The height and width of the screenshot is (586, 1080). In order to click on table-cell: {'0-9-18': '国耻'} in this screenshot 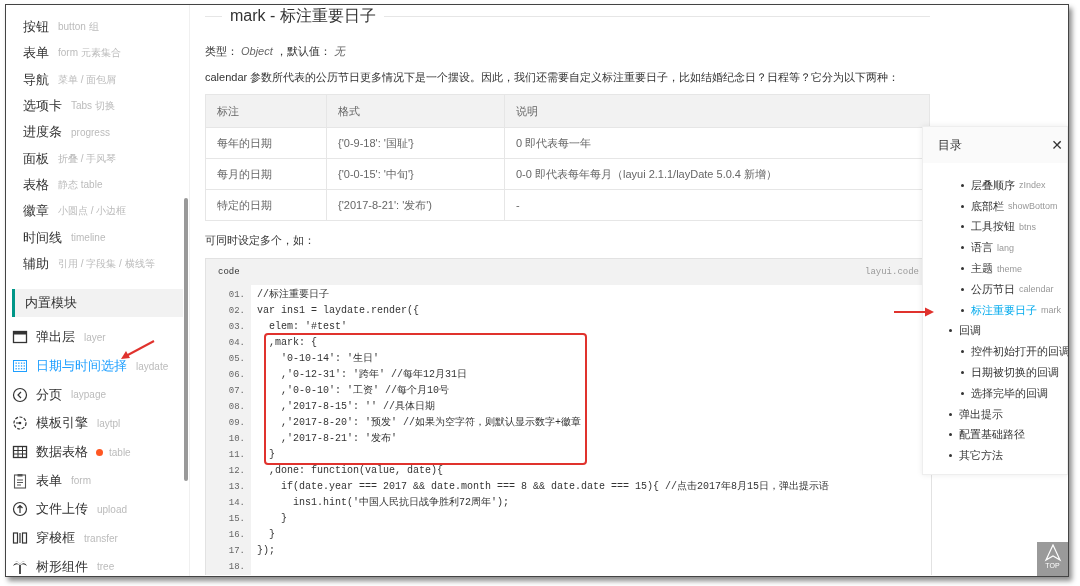, I will do `click(415, 143)`.